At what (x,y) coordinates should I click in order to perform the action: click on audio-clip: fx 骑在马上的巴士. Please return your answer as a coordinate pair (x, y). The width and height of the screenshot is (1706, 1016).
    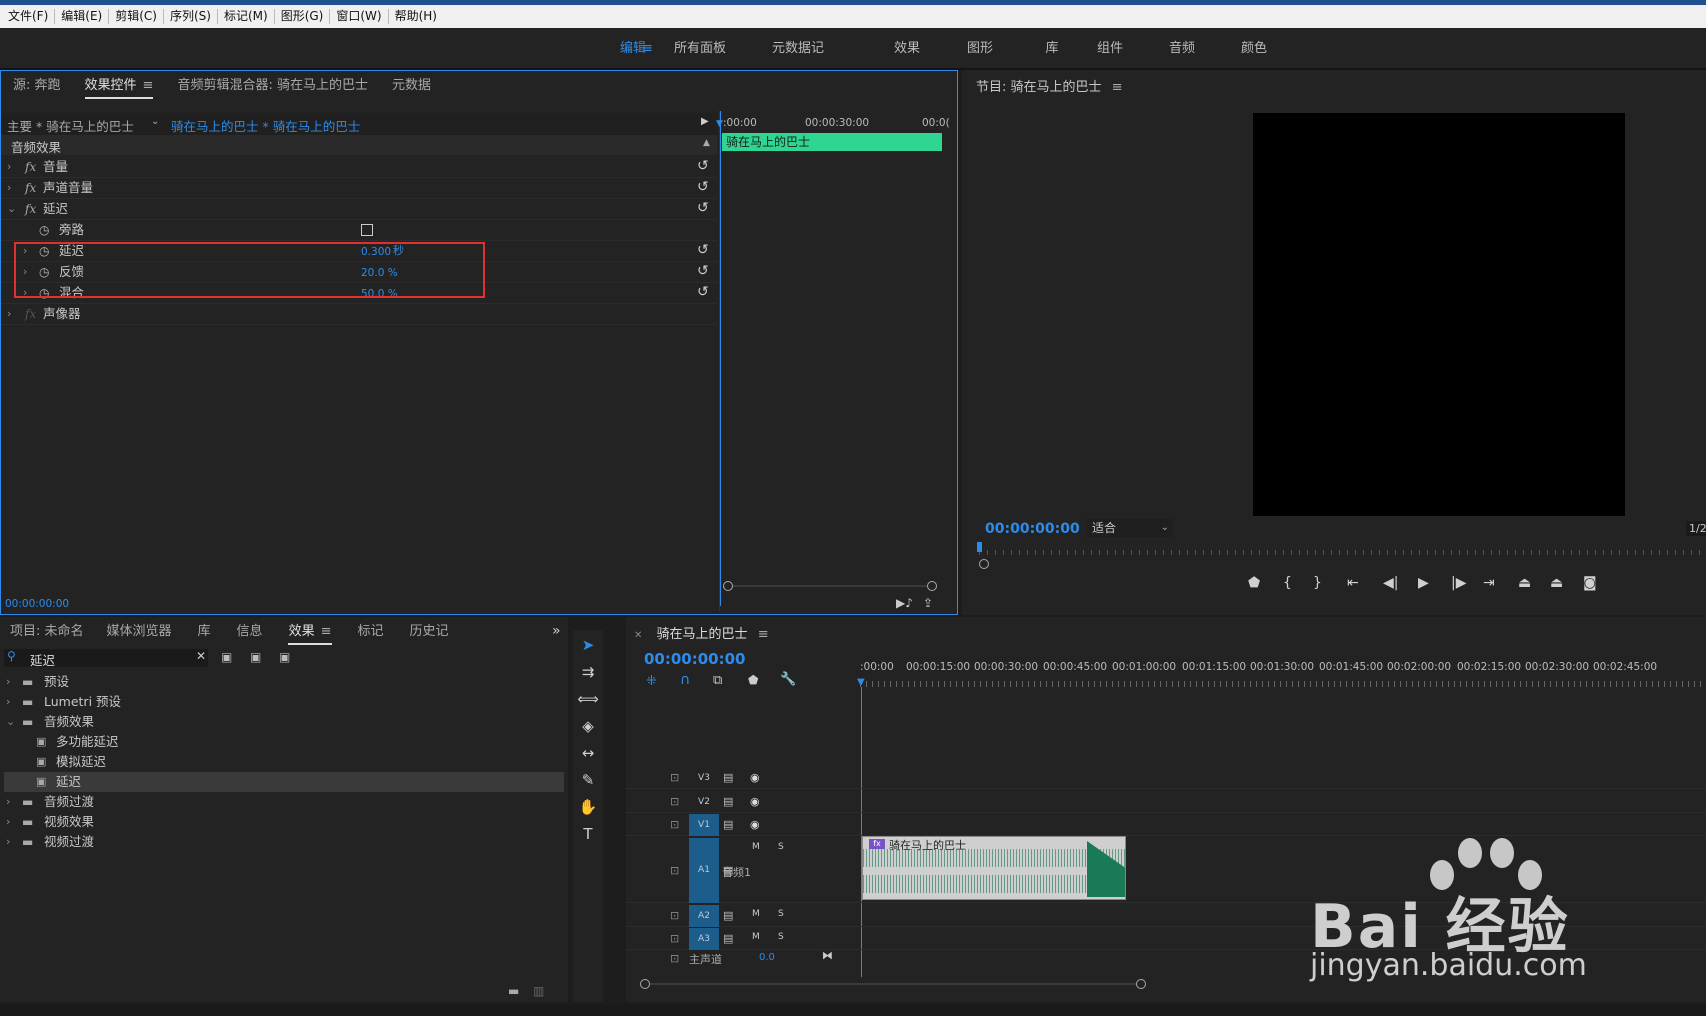
    Looking at the image, I should click on (994, 868).